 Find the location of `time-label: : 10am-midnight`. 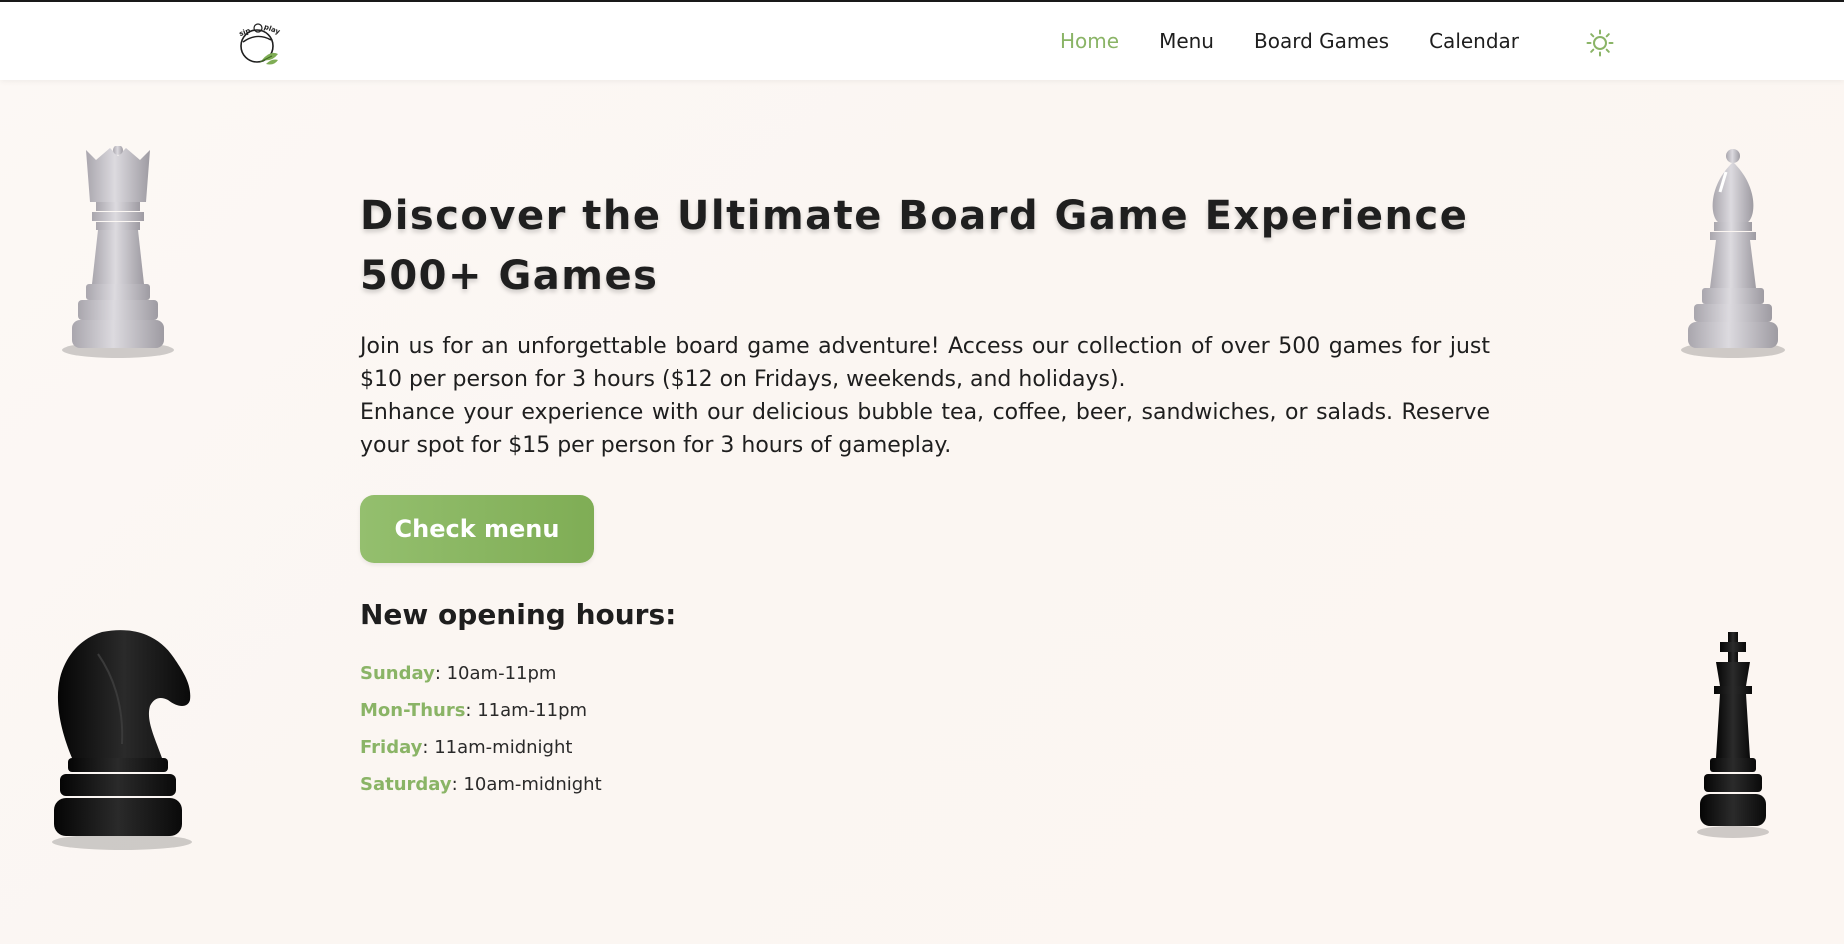

time-label: : 10am-midnight is located at coordinates (526, 784).